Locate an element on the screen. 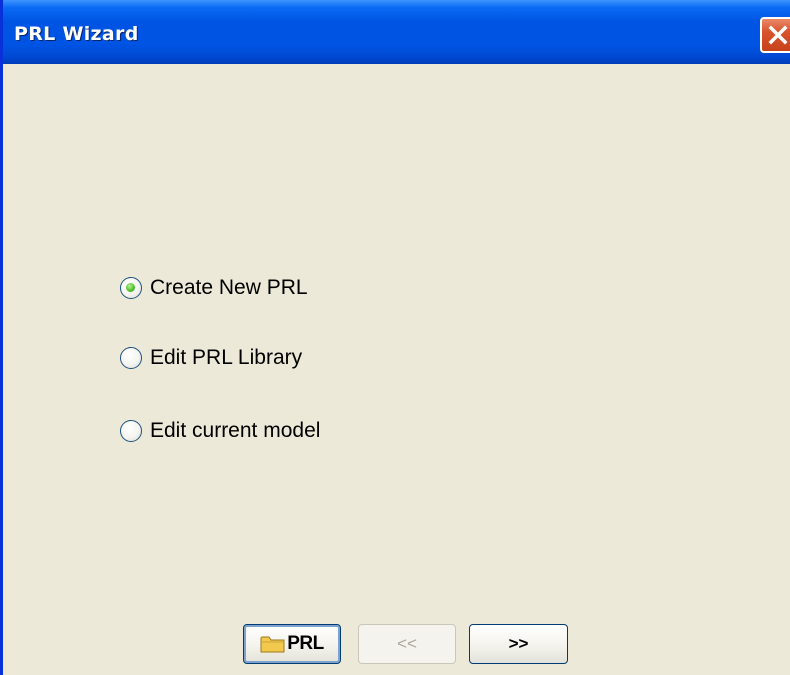 This screenshot has width=790, height=675. option-create-new-prl: Create New PRL is located at coordinates (214, 288).